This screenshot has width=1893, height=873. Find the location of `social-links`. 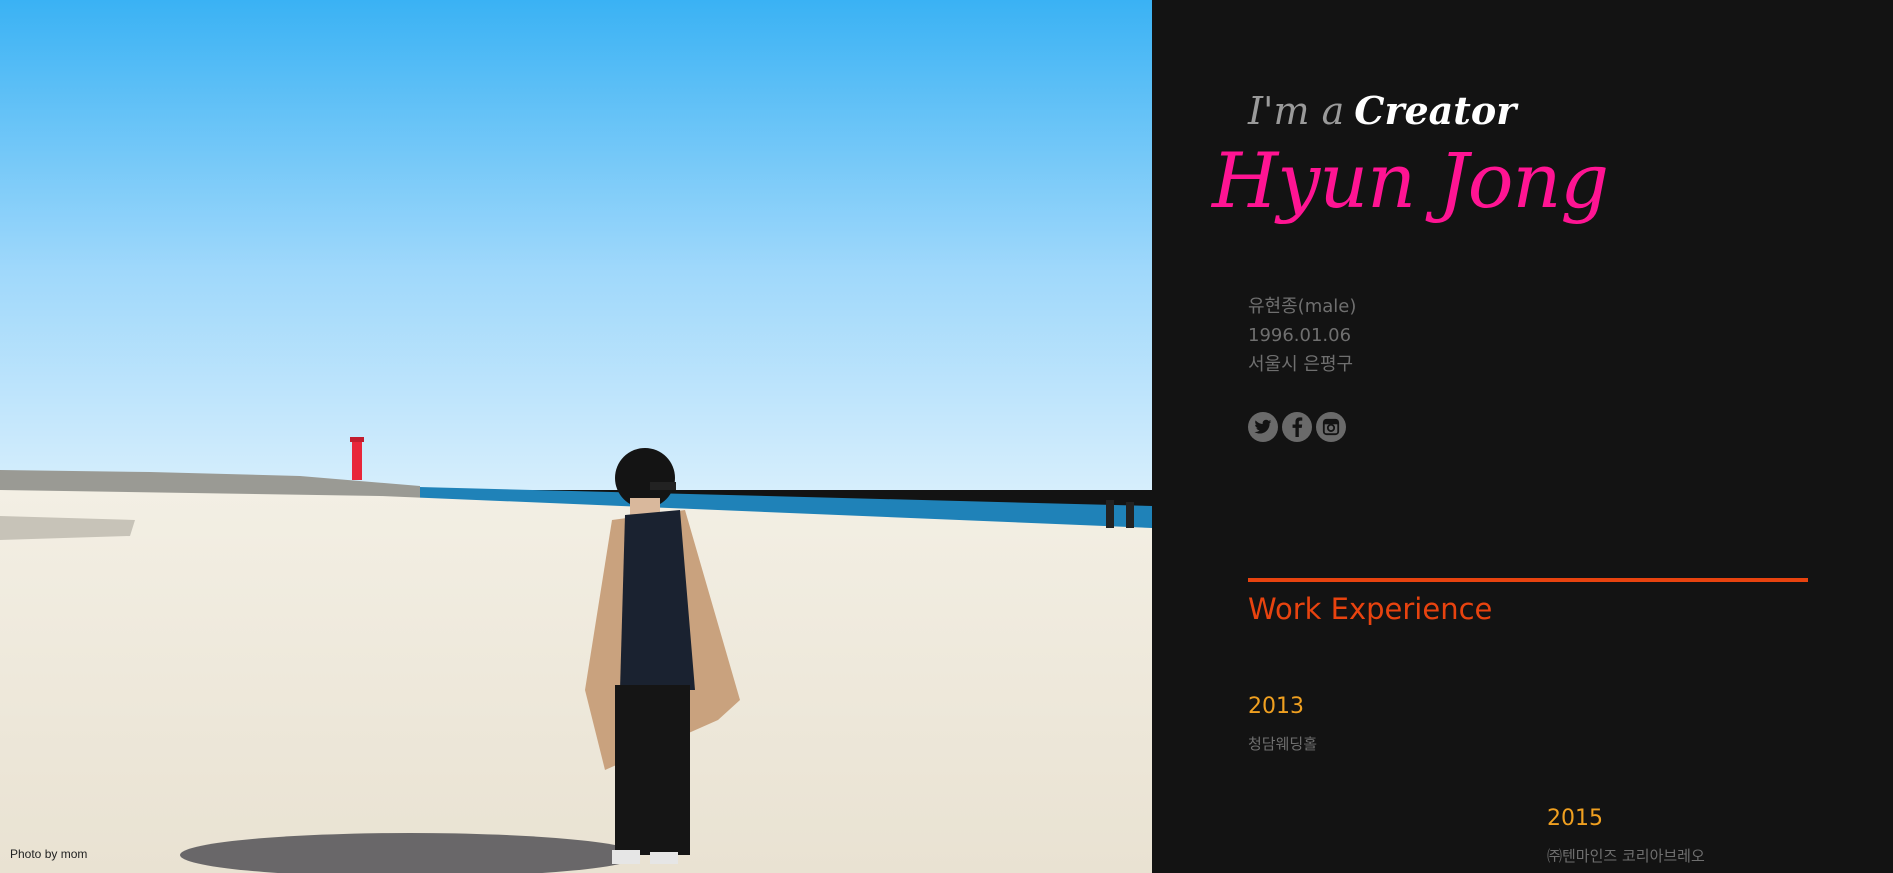

social-links is located at coordinates (1297, 427).